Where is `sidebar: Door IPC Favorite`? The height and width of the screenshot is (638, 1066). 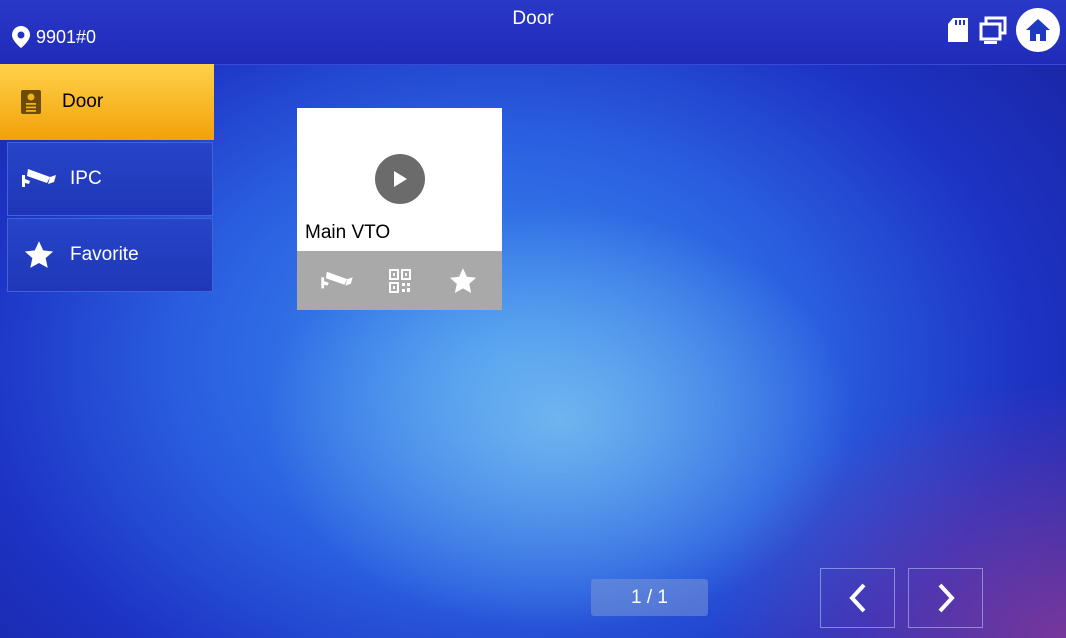
sidebar: Door IPC Favorite is located at coordinates (108, 178).